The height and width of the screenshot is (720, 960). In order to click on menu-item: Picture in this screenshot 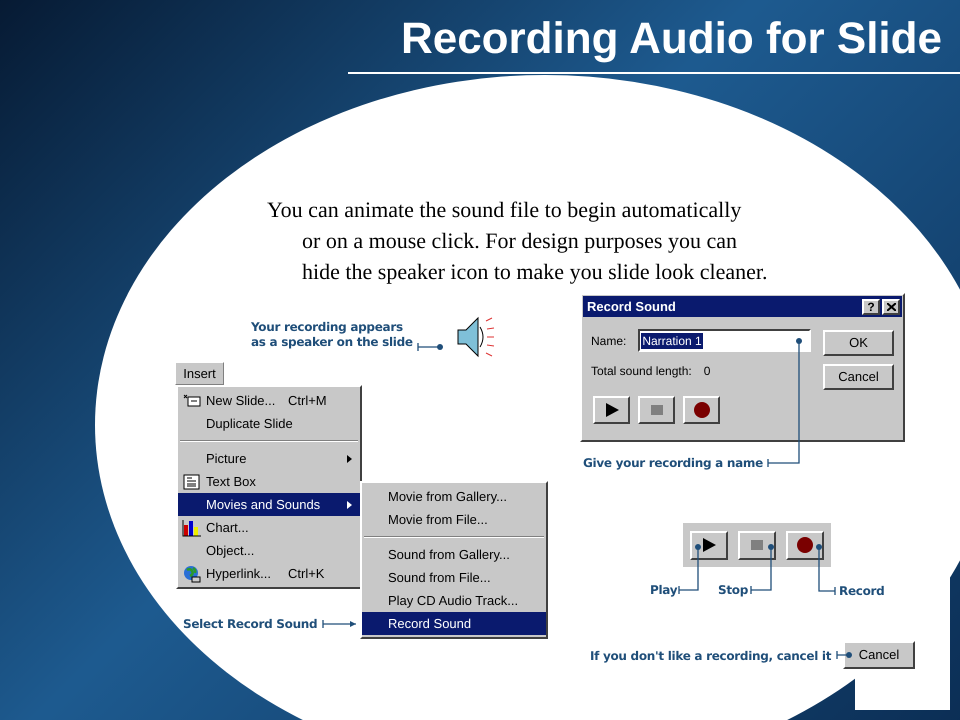, I will do `click(269, 458)`.